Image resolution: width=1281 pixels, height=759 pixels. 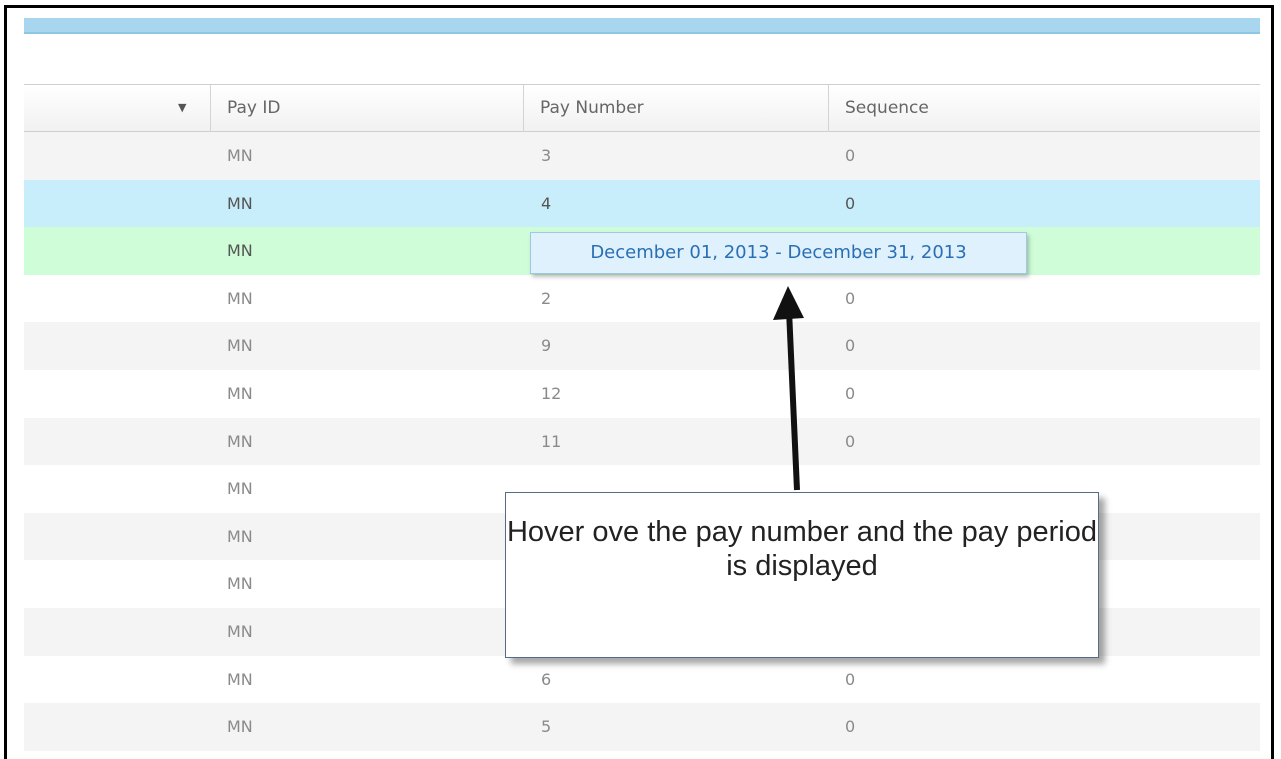 What do you see at coordinates (642, 394) in the screenshot?
I see `table-row: MN 12 0` at bounding box center [642, 394].